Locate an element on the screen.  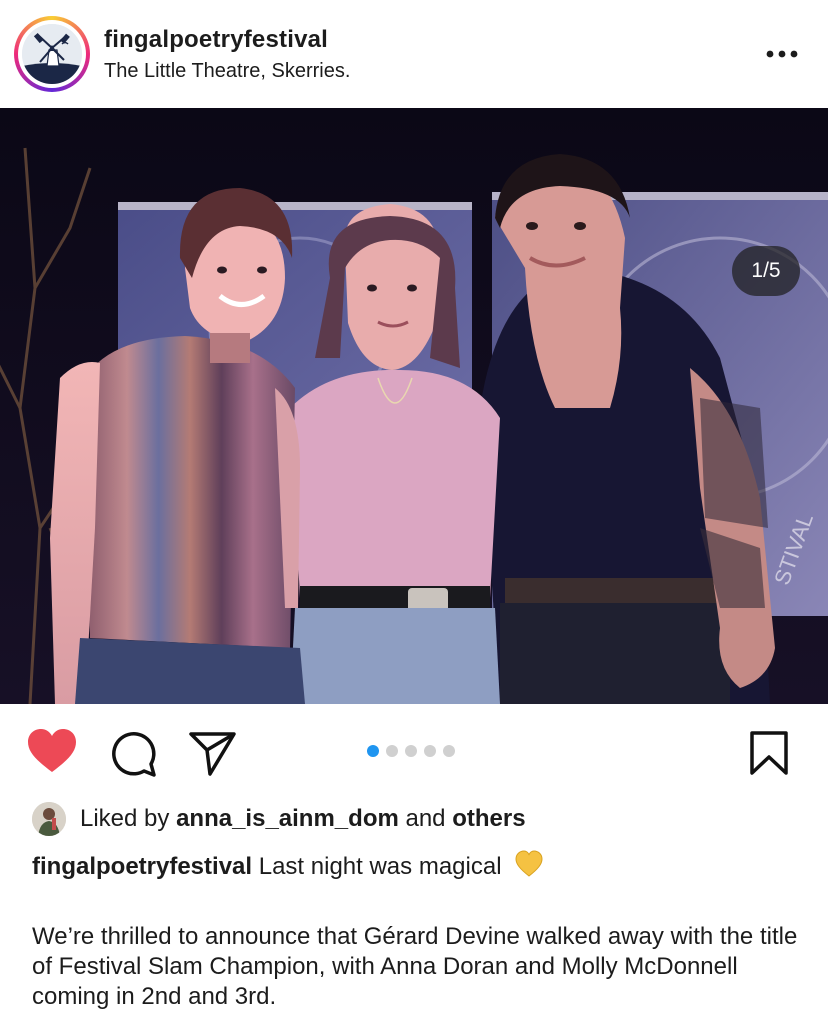
yellow-heart-emoji is located at coordinates (529, 863).